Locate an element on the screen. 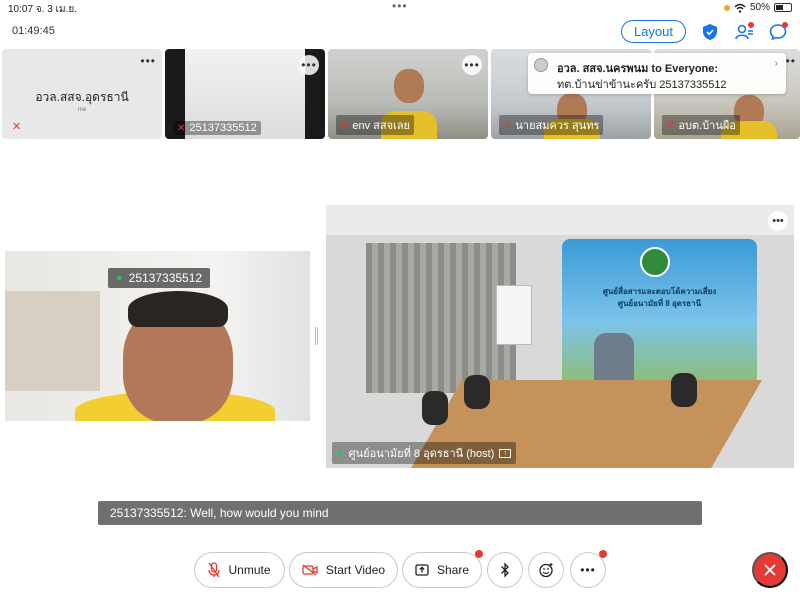 This screenshot has width=800, height=600. host-name: ศูนย์อนามัยที่ 8 อุดรธานี (host) is located at coordinates (421, 454).